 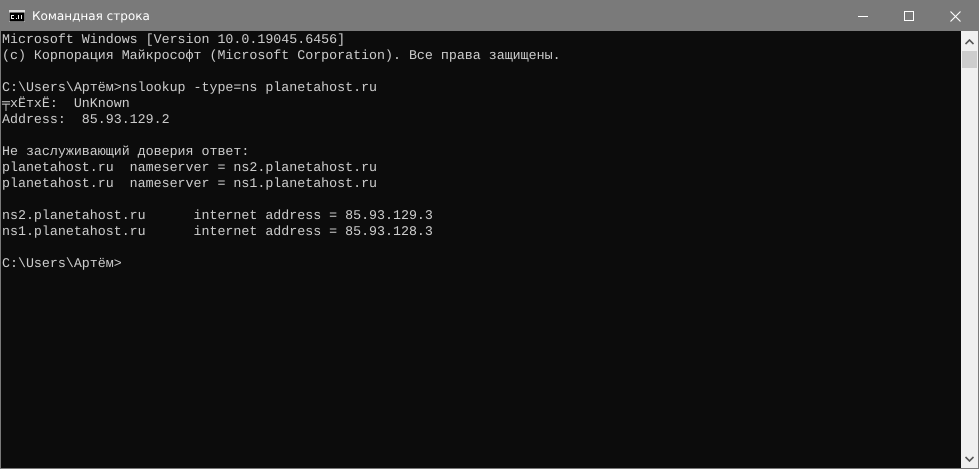 What do you see at coordinates (190, 88) in the screenshot?
I see `console-line: C:\Users\Артём>nslookup -type=ns planetahost.ru` at bounding box center [190, 88].